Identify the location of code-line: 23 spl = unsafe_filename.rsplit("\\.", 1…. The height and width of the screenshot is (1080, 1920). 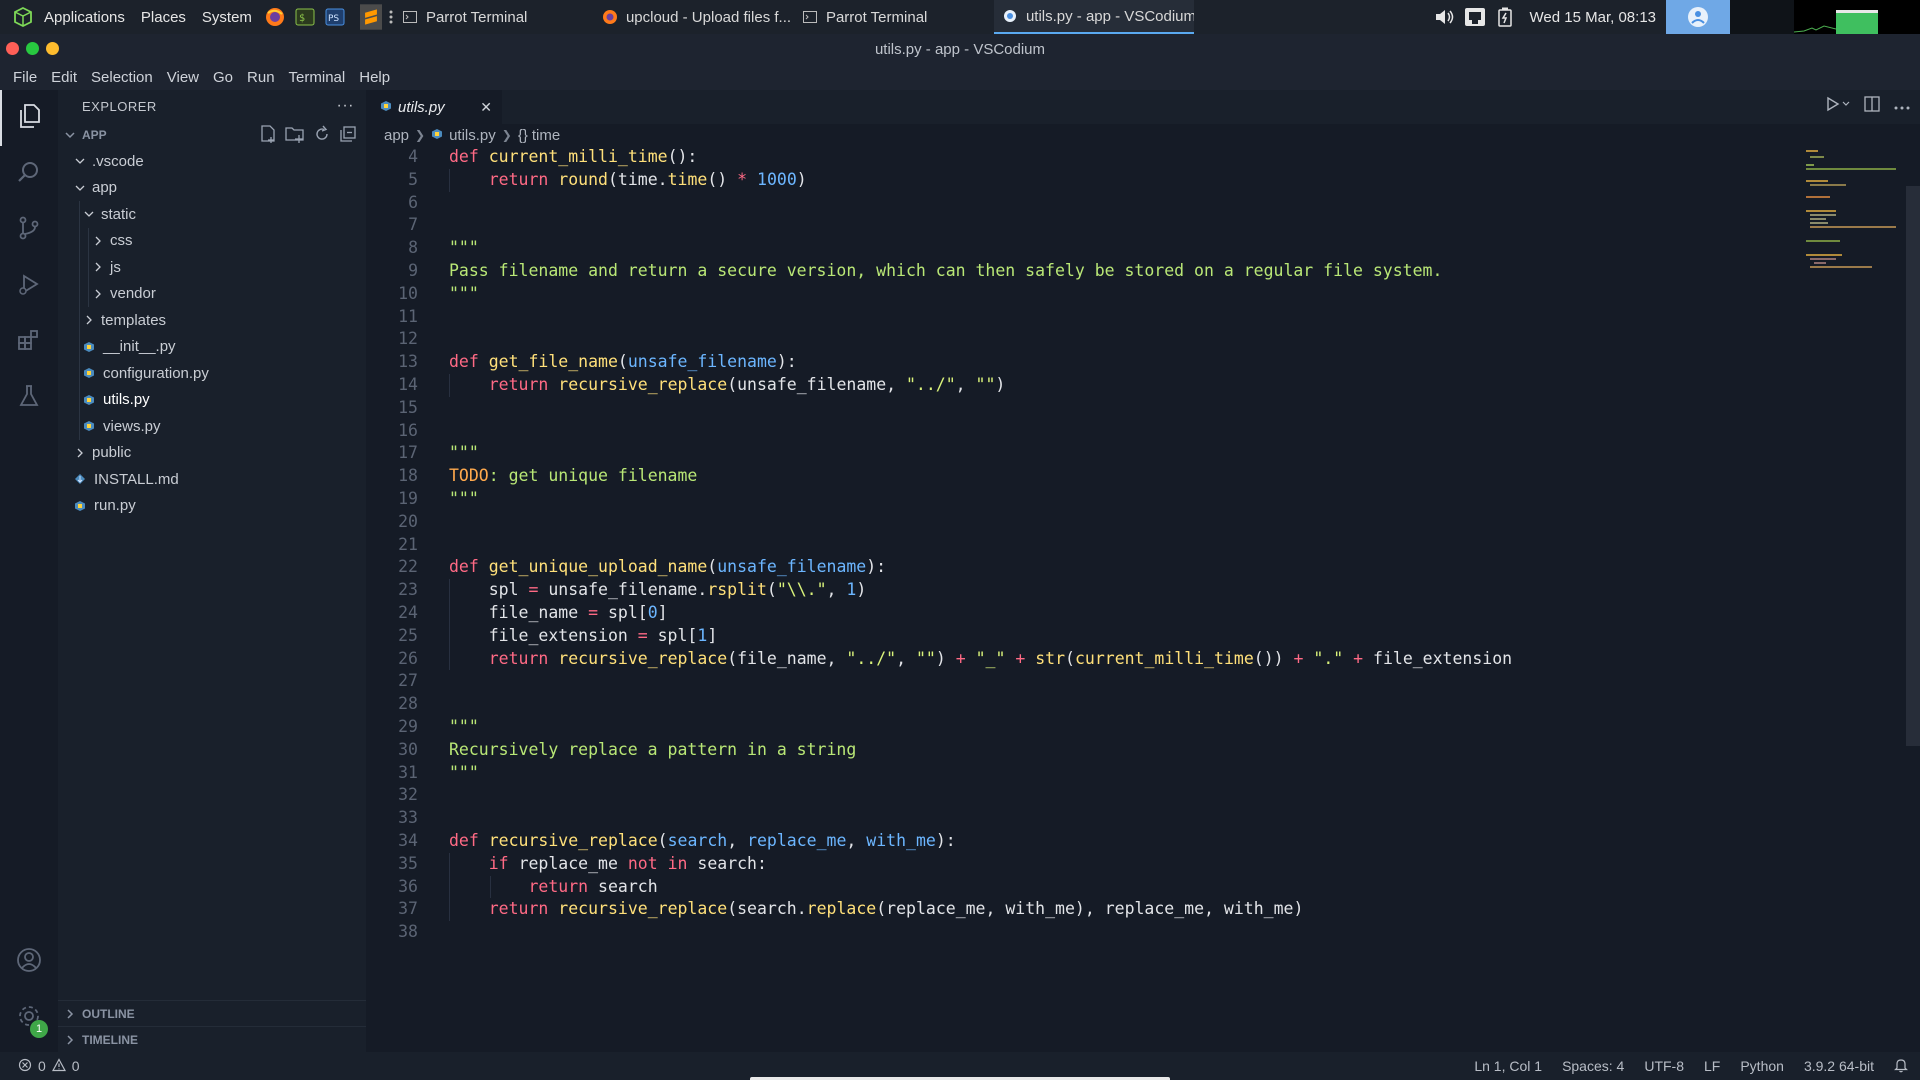
(1116, 590).